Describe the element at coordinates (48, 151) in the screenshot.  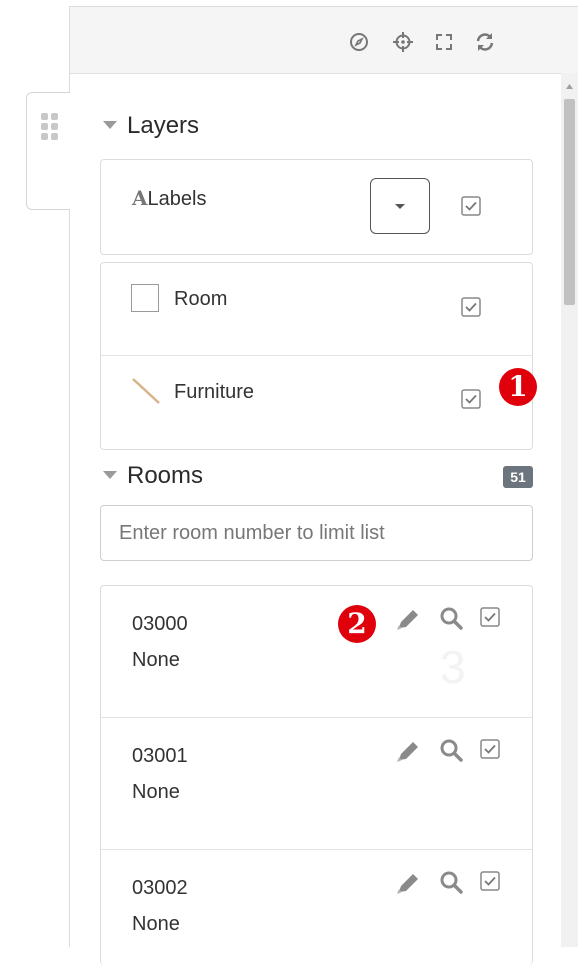
I see `panel-drag-handle` at that location.